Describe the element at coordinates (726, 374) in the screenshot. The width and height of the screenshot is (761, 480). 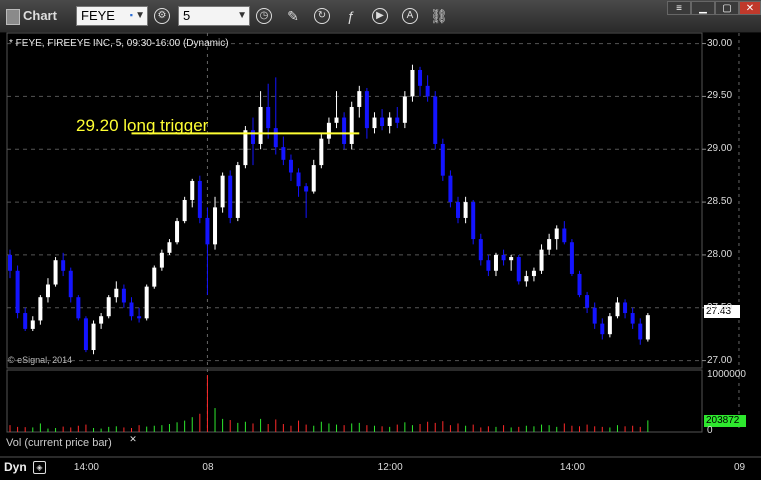
I see `volume-tick-label: 1000000` at that location.